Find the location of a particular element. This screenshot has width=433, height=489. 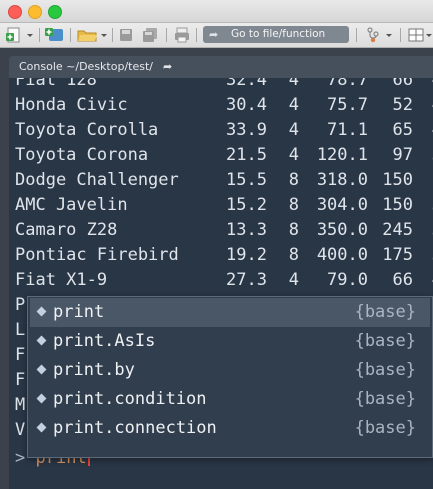

pane-layout-button is located at coordinates (420, 35).